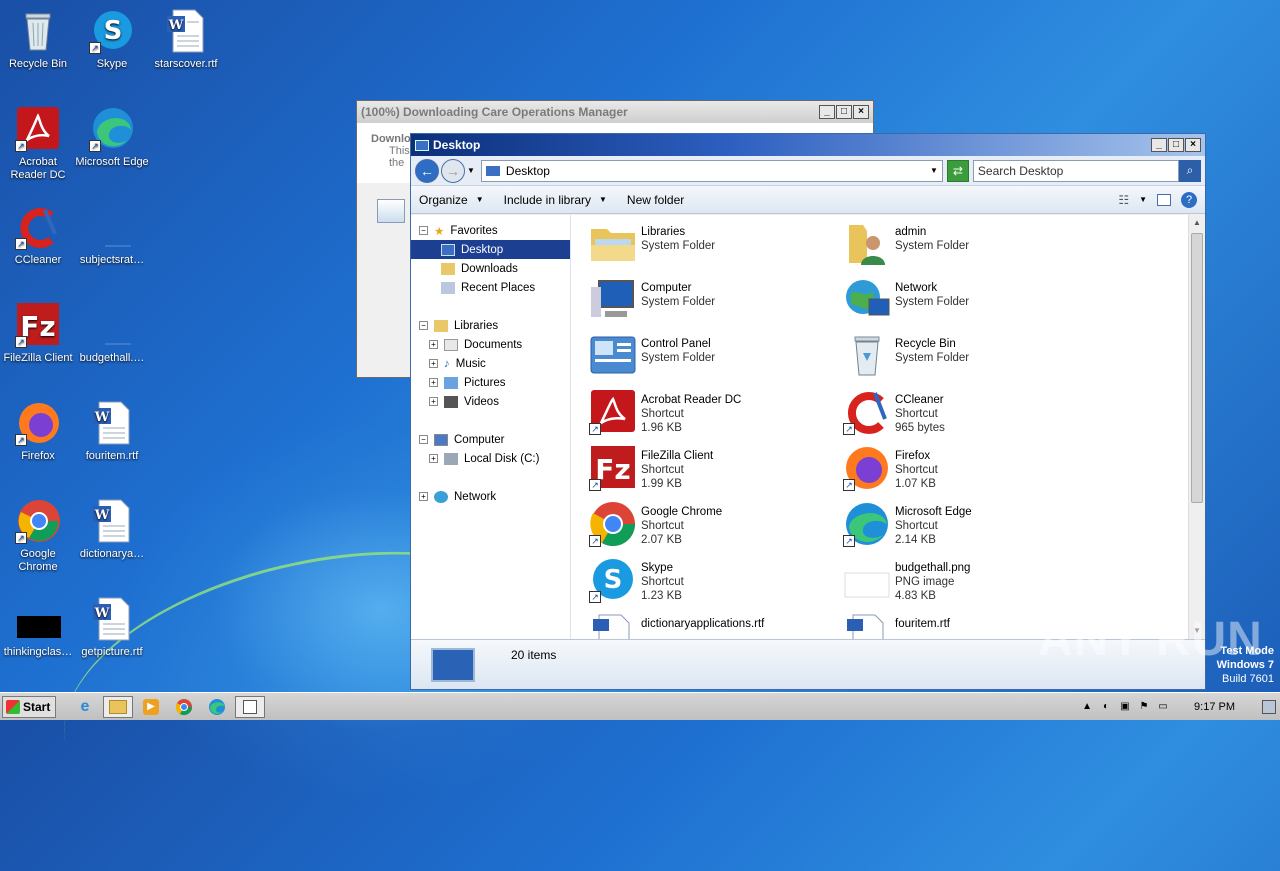 The image size is (1280, 871). Describe the element at coordinates (471, 170) in the screenshot. I see `recent-pages-chevron-icon: ▼` at that location.